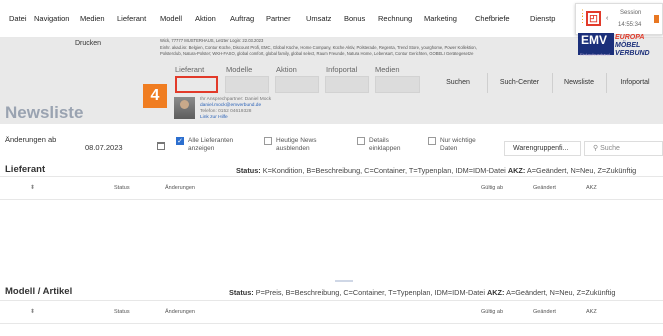 This screenshot has height=336, width=663. What do you see at coordinates (258, 99) in the screenshot?
I see `contact-name: Daniel Mock` at bounding box center [258, 99].